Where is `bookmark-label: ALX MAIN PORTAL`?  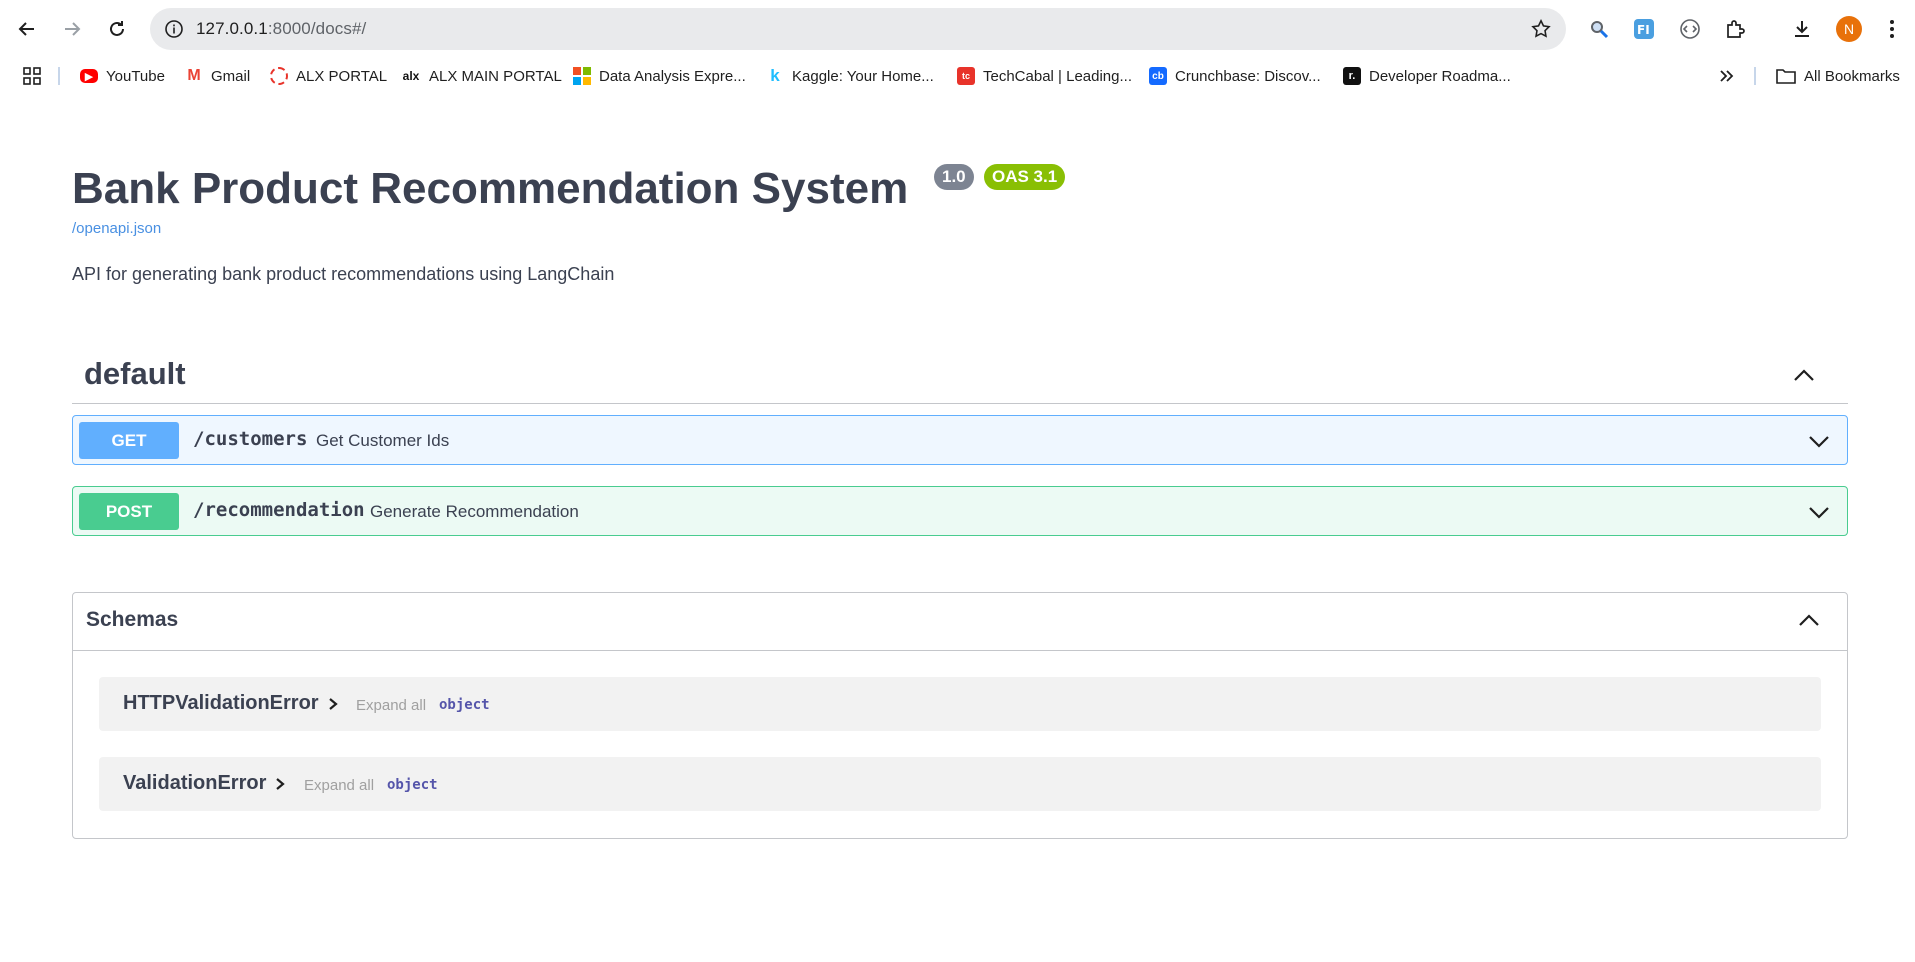
bookmark-label: ALX MAIN PORTAL is located at coordinates (495, 76).